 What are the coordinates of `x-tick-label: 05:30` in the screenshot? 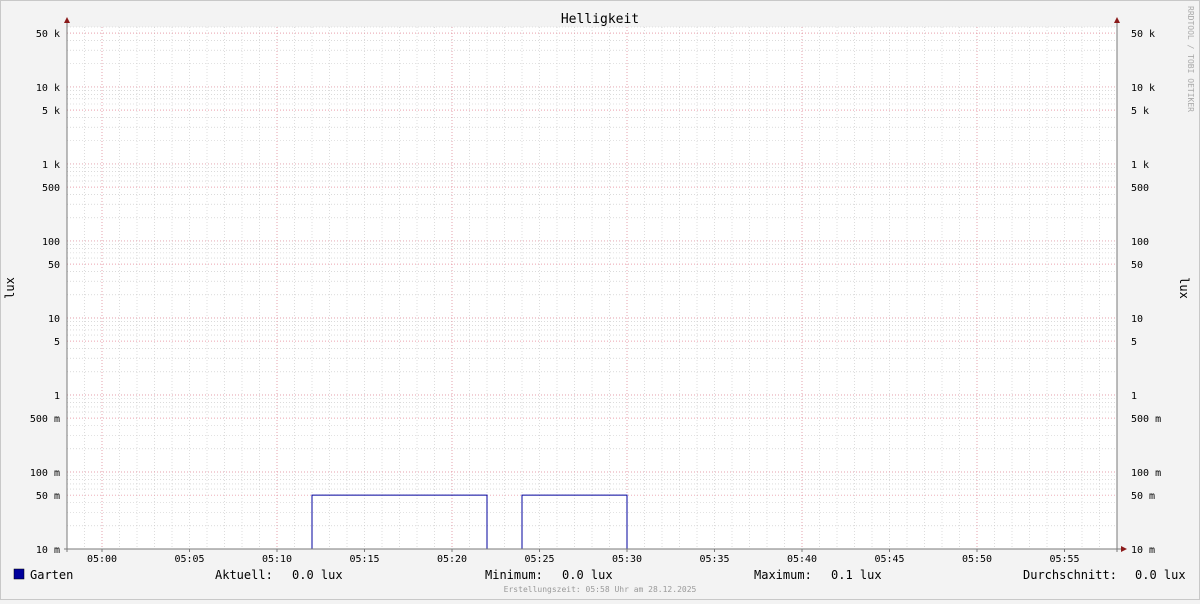 It's located at (627, 559).